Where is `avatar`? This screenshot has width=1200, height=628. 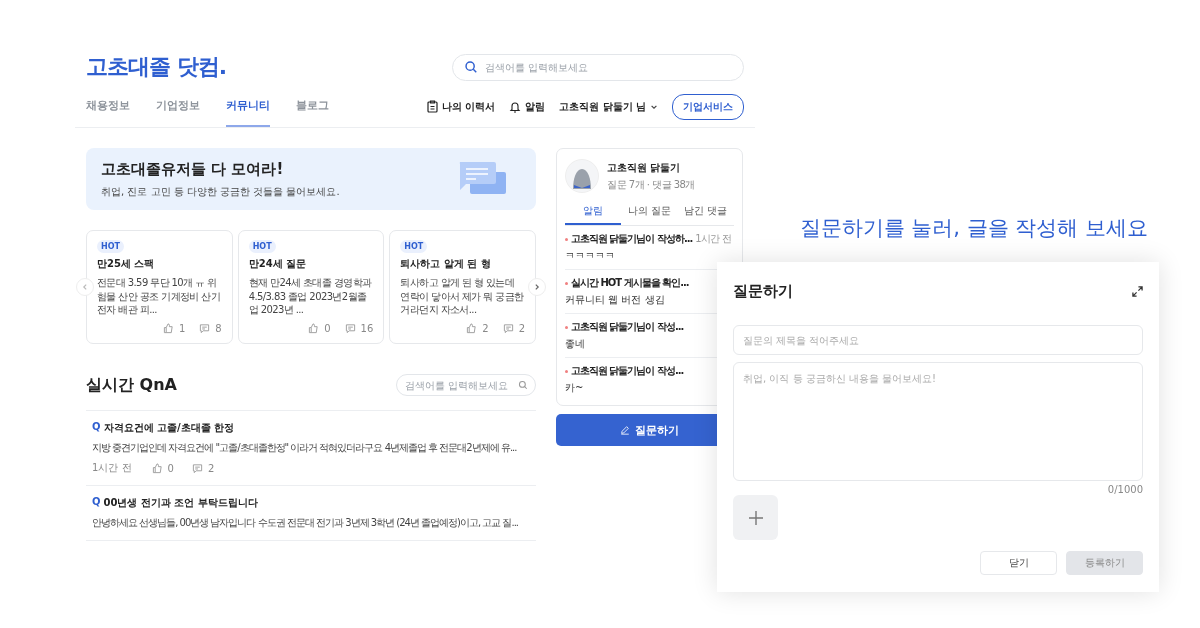 avatar is located at coordinates (582, 176).